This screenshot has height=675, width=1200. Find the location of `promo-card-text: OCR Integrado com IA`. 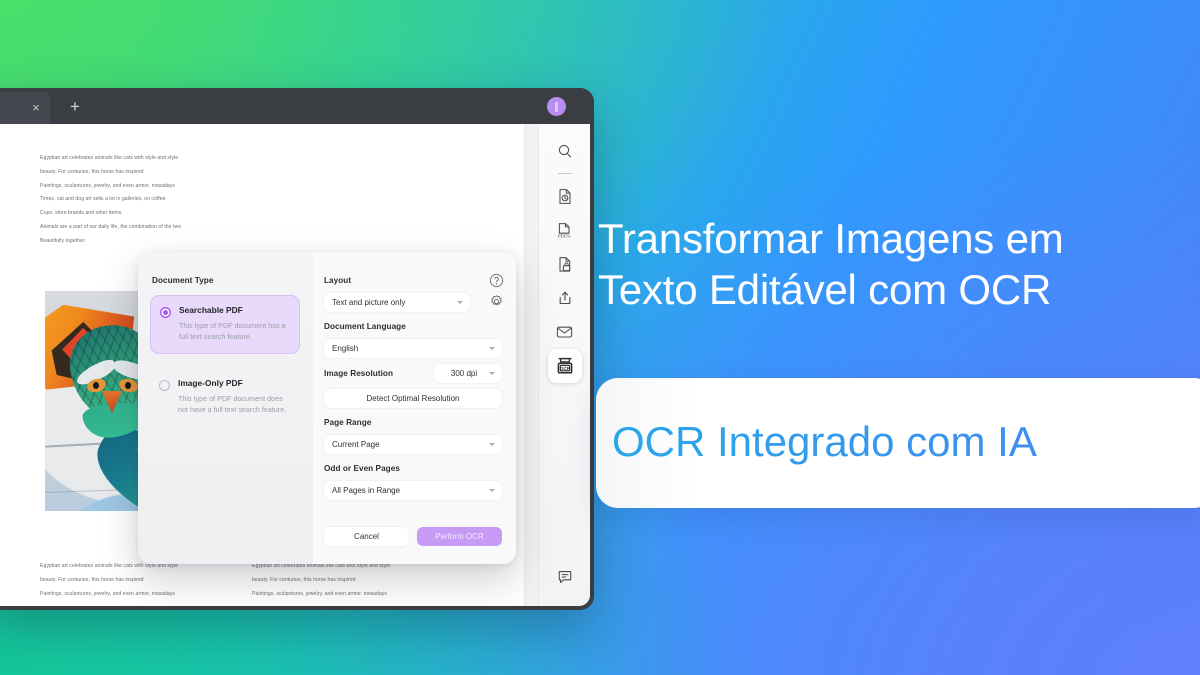

promo-card-text: OCR Integrado com IA is located at coordinates (824, 442).